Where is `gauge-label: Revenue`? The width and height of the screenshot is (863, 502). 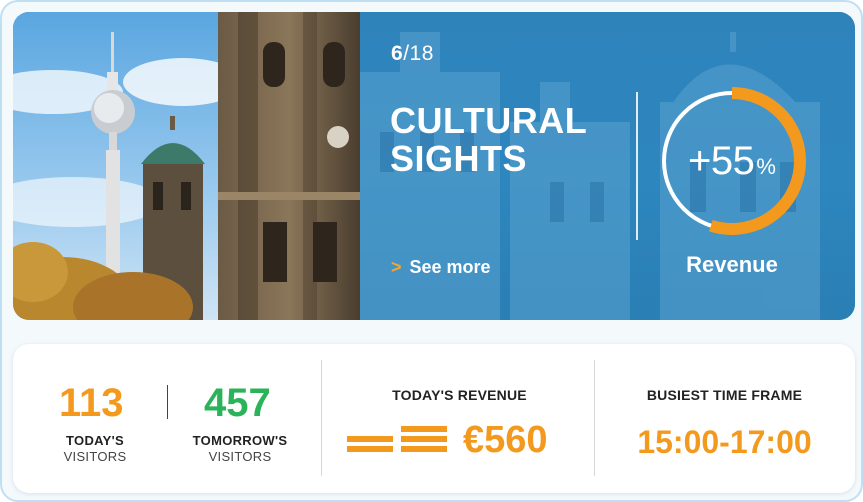
gauge-label: Revenue is located at coordinates (732, 264).